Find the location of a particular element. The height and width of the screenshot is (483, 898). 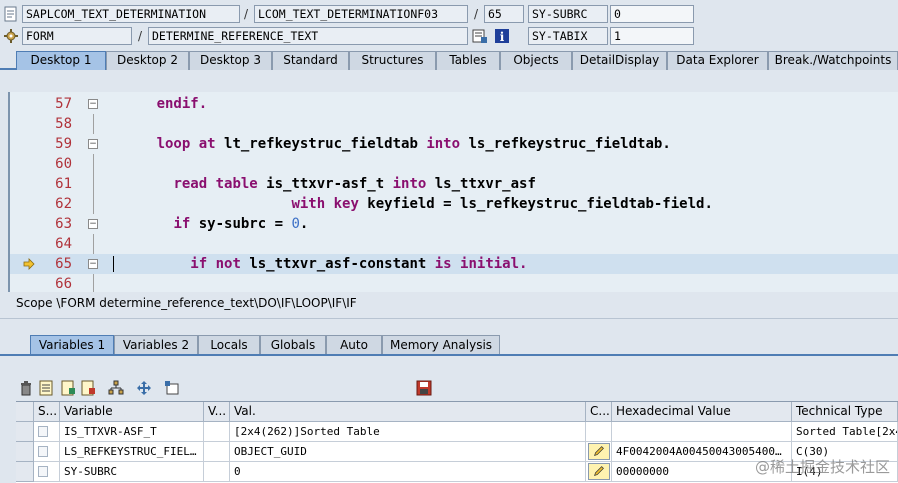

tab-data-explorer: Data Explorer is located at coordinates (717, 60).